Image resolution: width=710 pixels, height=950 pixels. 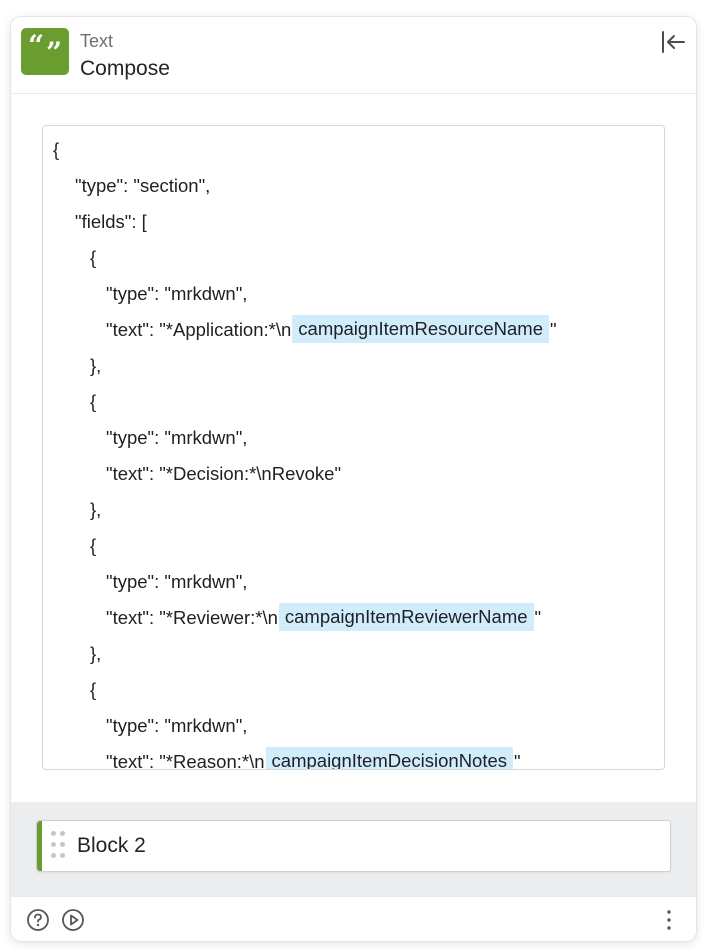 I want to click on more-vertical-icon, so click(x=669, y=920).